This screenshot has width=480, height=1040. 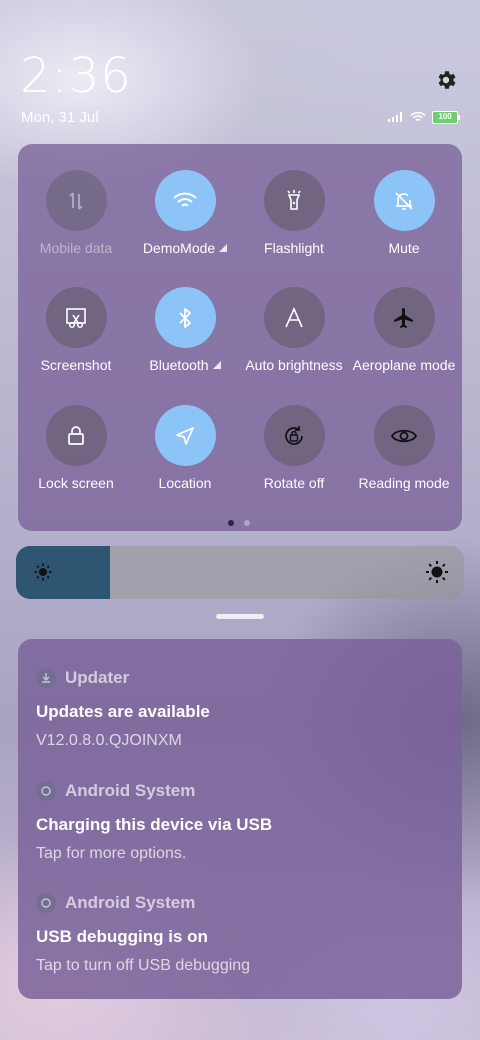 What do you see at coordinates (294, 200) in the screenshot?
I see `flashlight-icon` at bounding box center [294, 200].